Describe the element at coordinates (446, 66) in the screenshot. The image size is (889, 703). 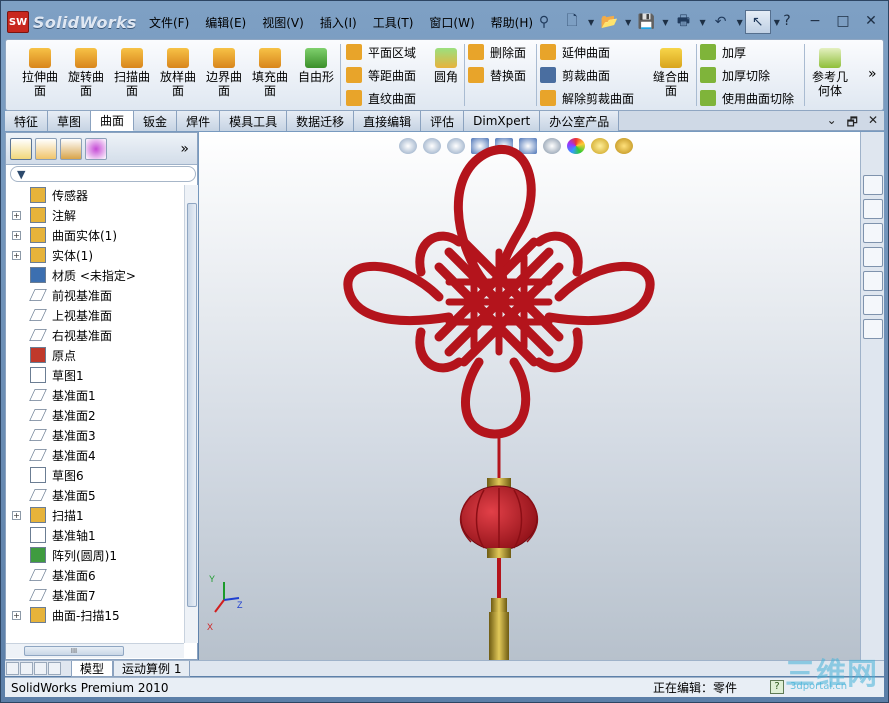
I see `fillet-button: 圆角` at that location.